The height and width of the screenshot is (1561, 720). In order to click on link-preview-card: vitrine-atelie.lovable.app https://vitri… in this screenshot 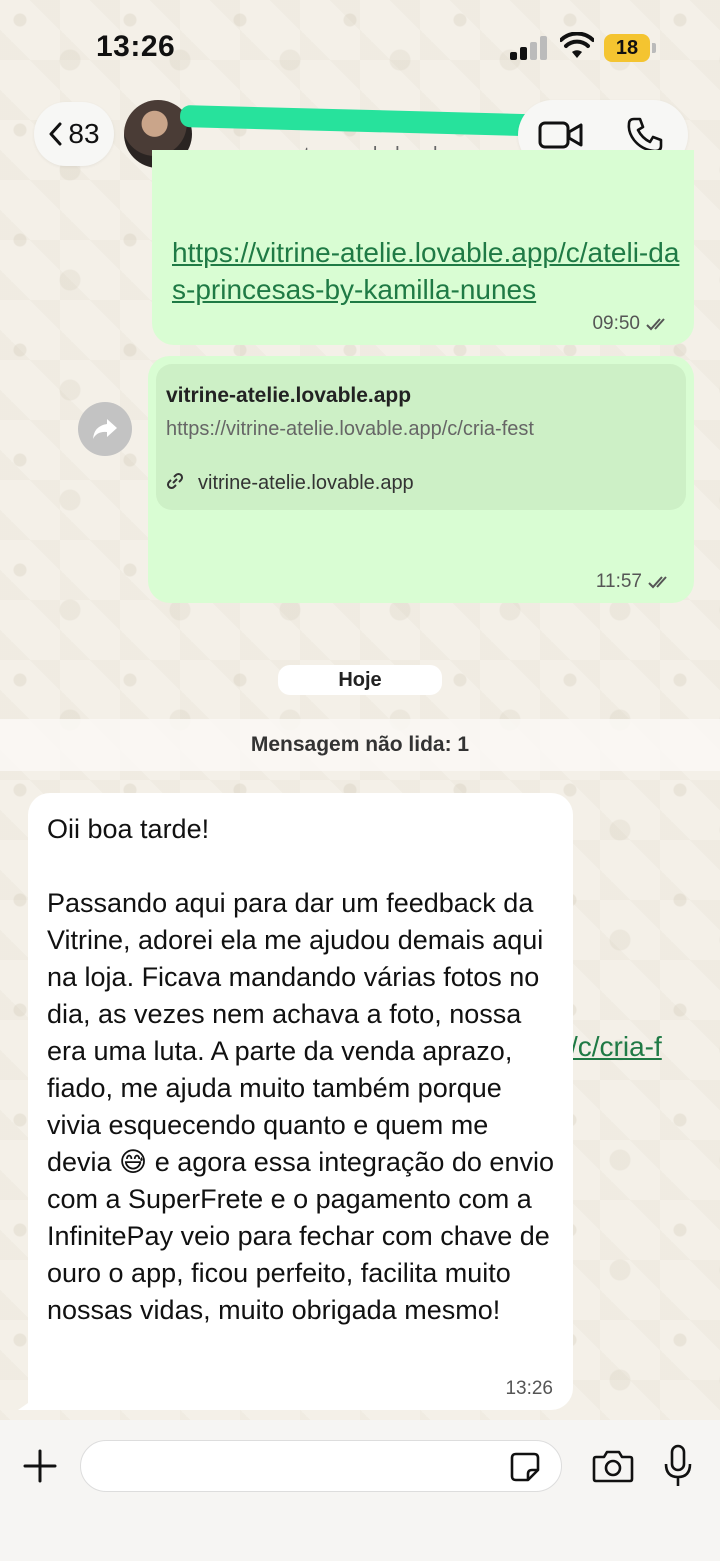, I will do `click(421, 437)`.